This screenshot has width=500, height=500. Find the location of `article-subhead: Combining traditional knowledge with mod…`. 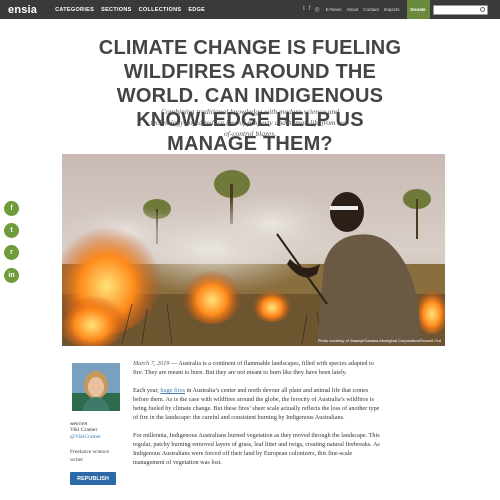

article-subhead: Combining traditional knowledge with mod… is located at coordinates (250, 122).